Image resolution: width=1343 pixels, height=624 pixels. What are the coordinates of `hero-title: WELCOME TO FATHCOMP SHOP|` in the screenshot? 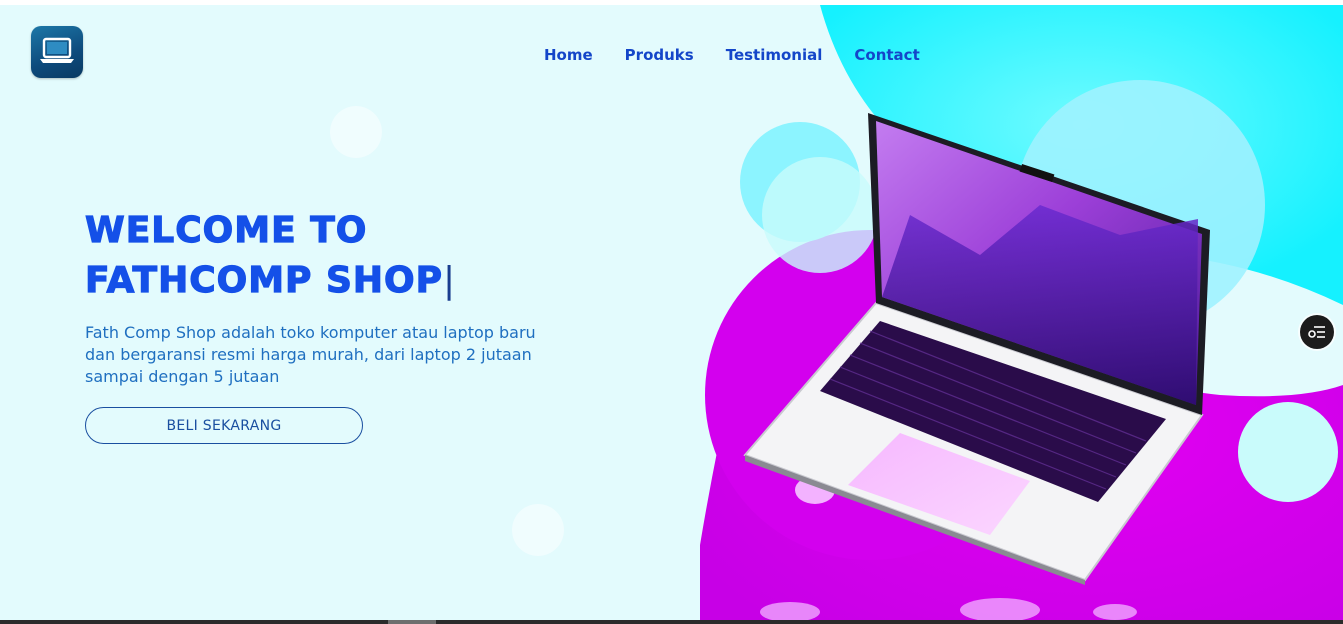 It's located at (364, 256).